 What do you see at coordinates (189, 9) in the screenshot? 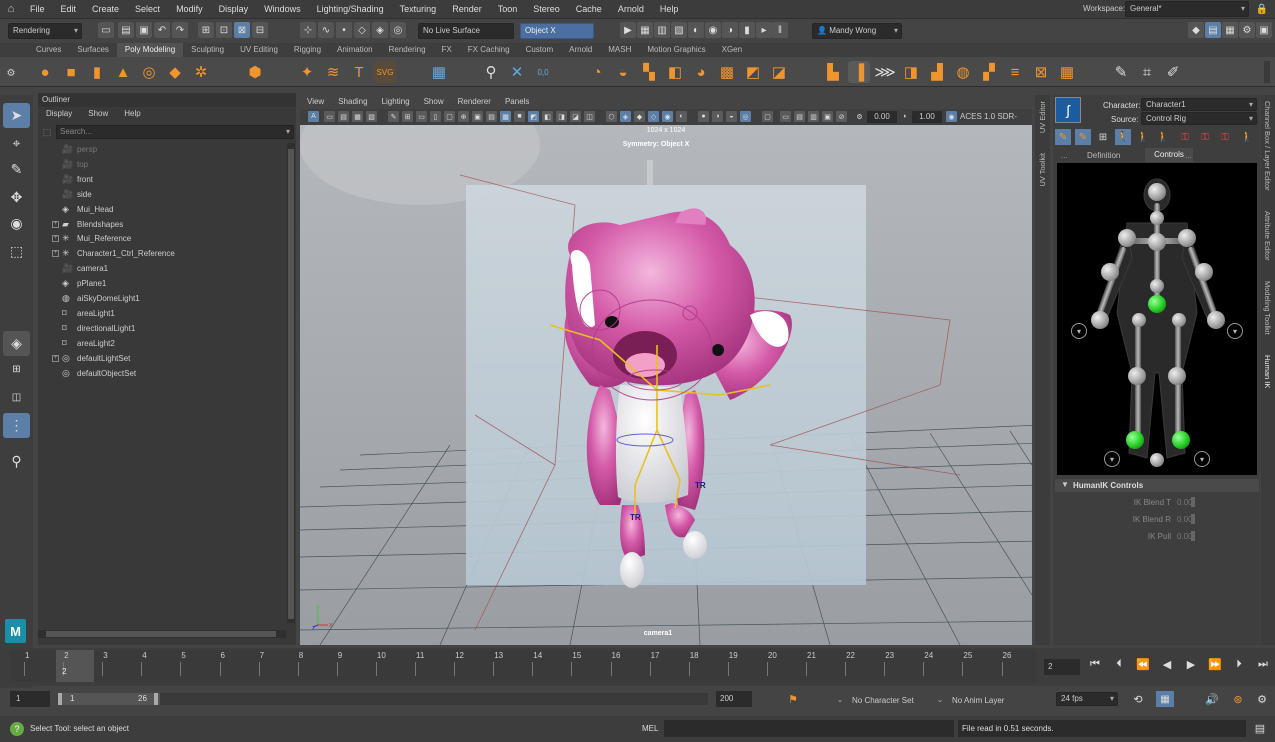
I see `menu-modify: Modify` at bounding box center [189, 9].